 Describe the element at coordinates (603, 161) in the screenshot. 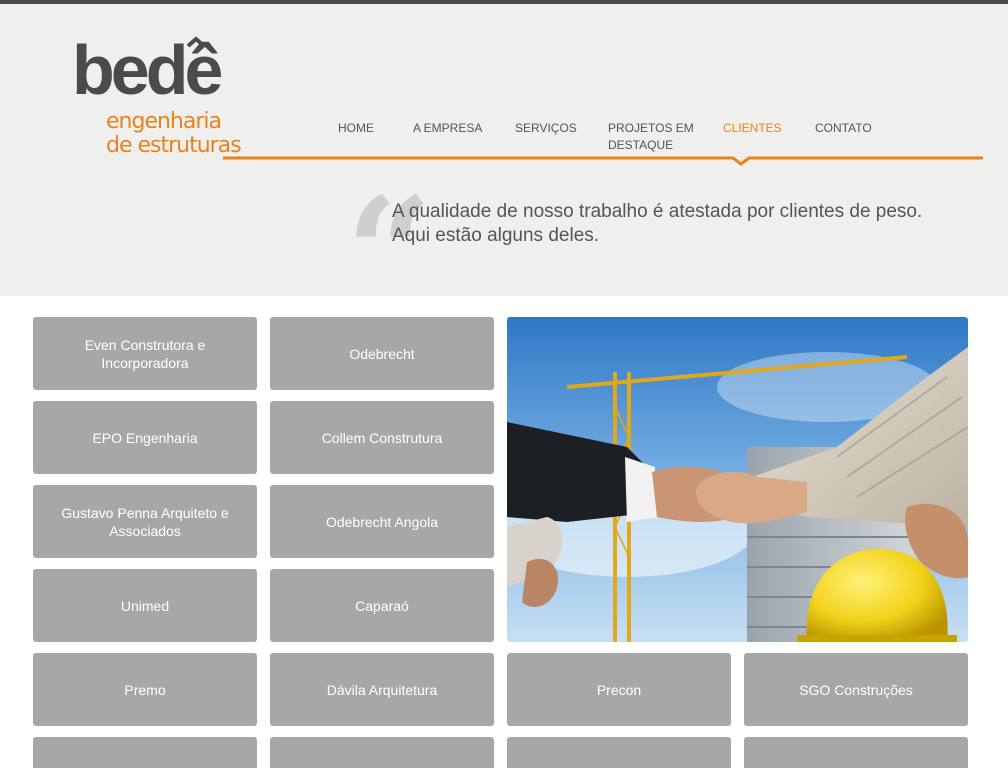

I see `nav-underline` at that location.